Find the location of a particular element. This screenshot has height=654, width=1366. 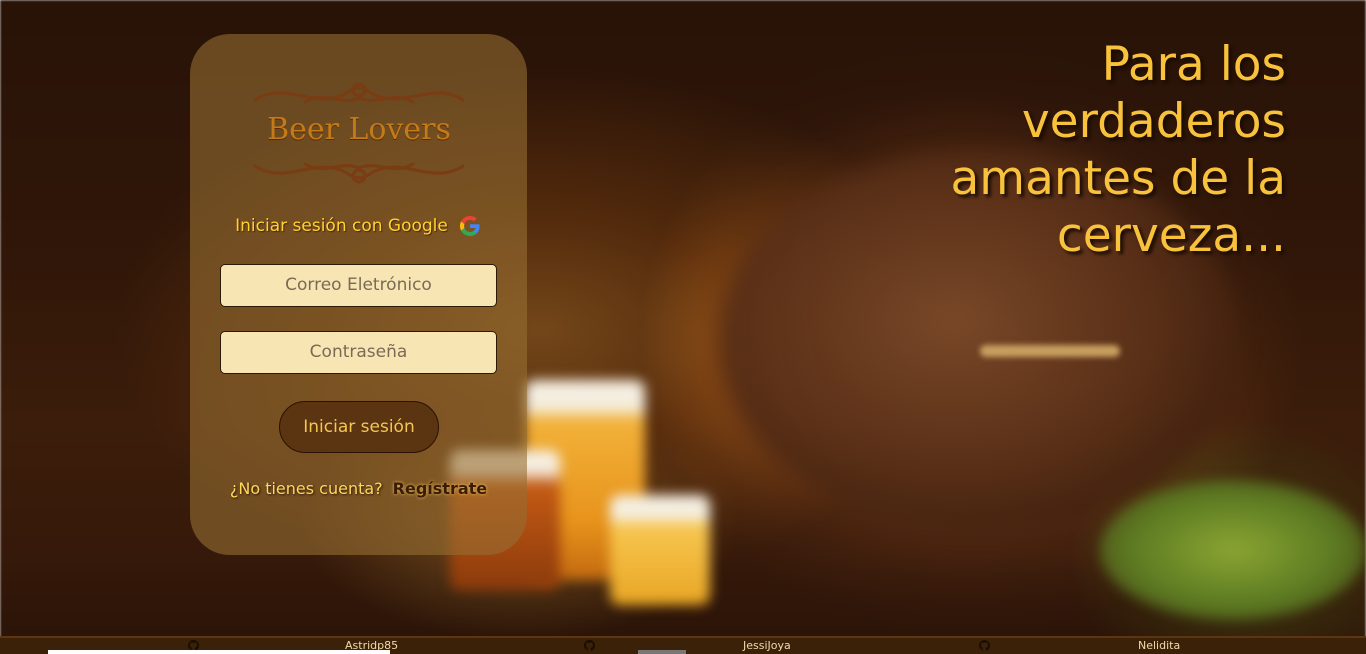

footer-author-link: Nelidita is located at coordinates (1159, 646).